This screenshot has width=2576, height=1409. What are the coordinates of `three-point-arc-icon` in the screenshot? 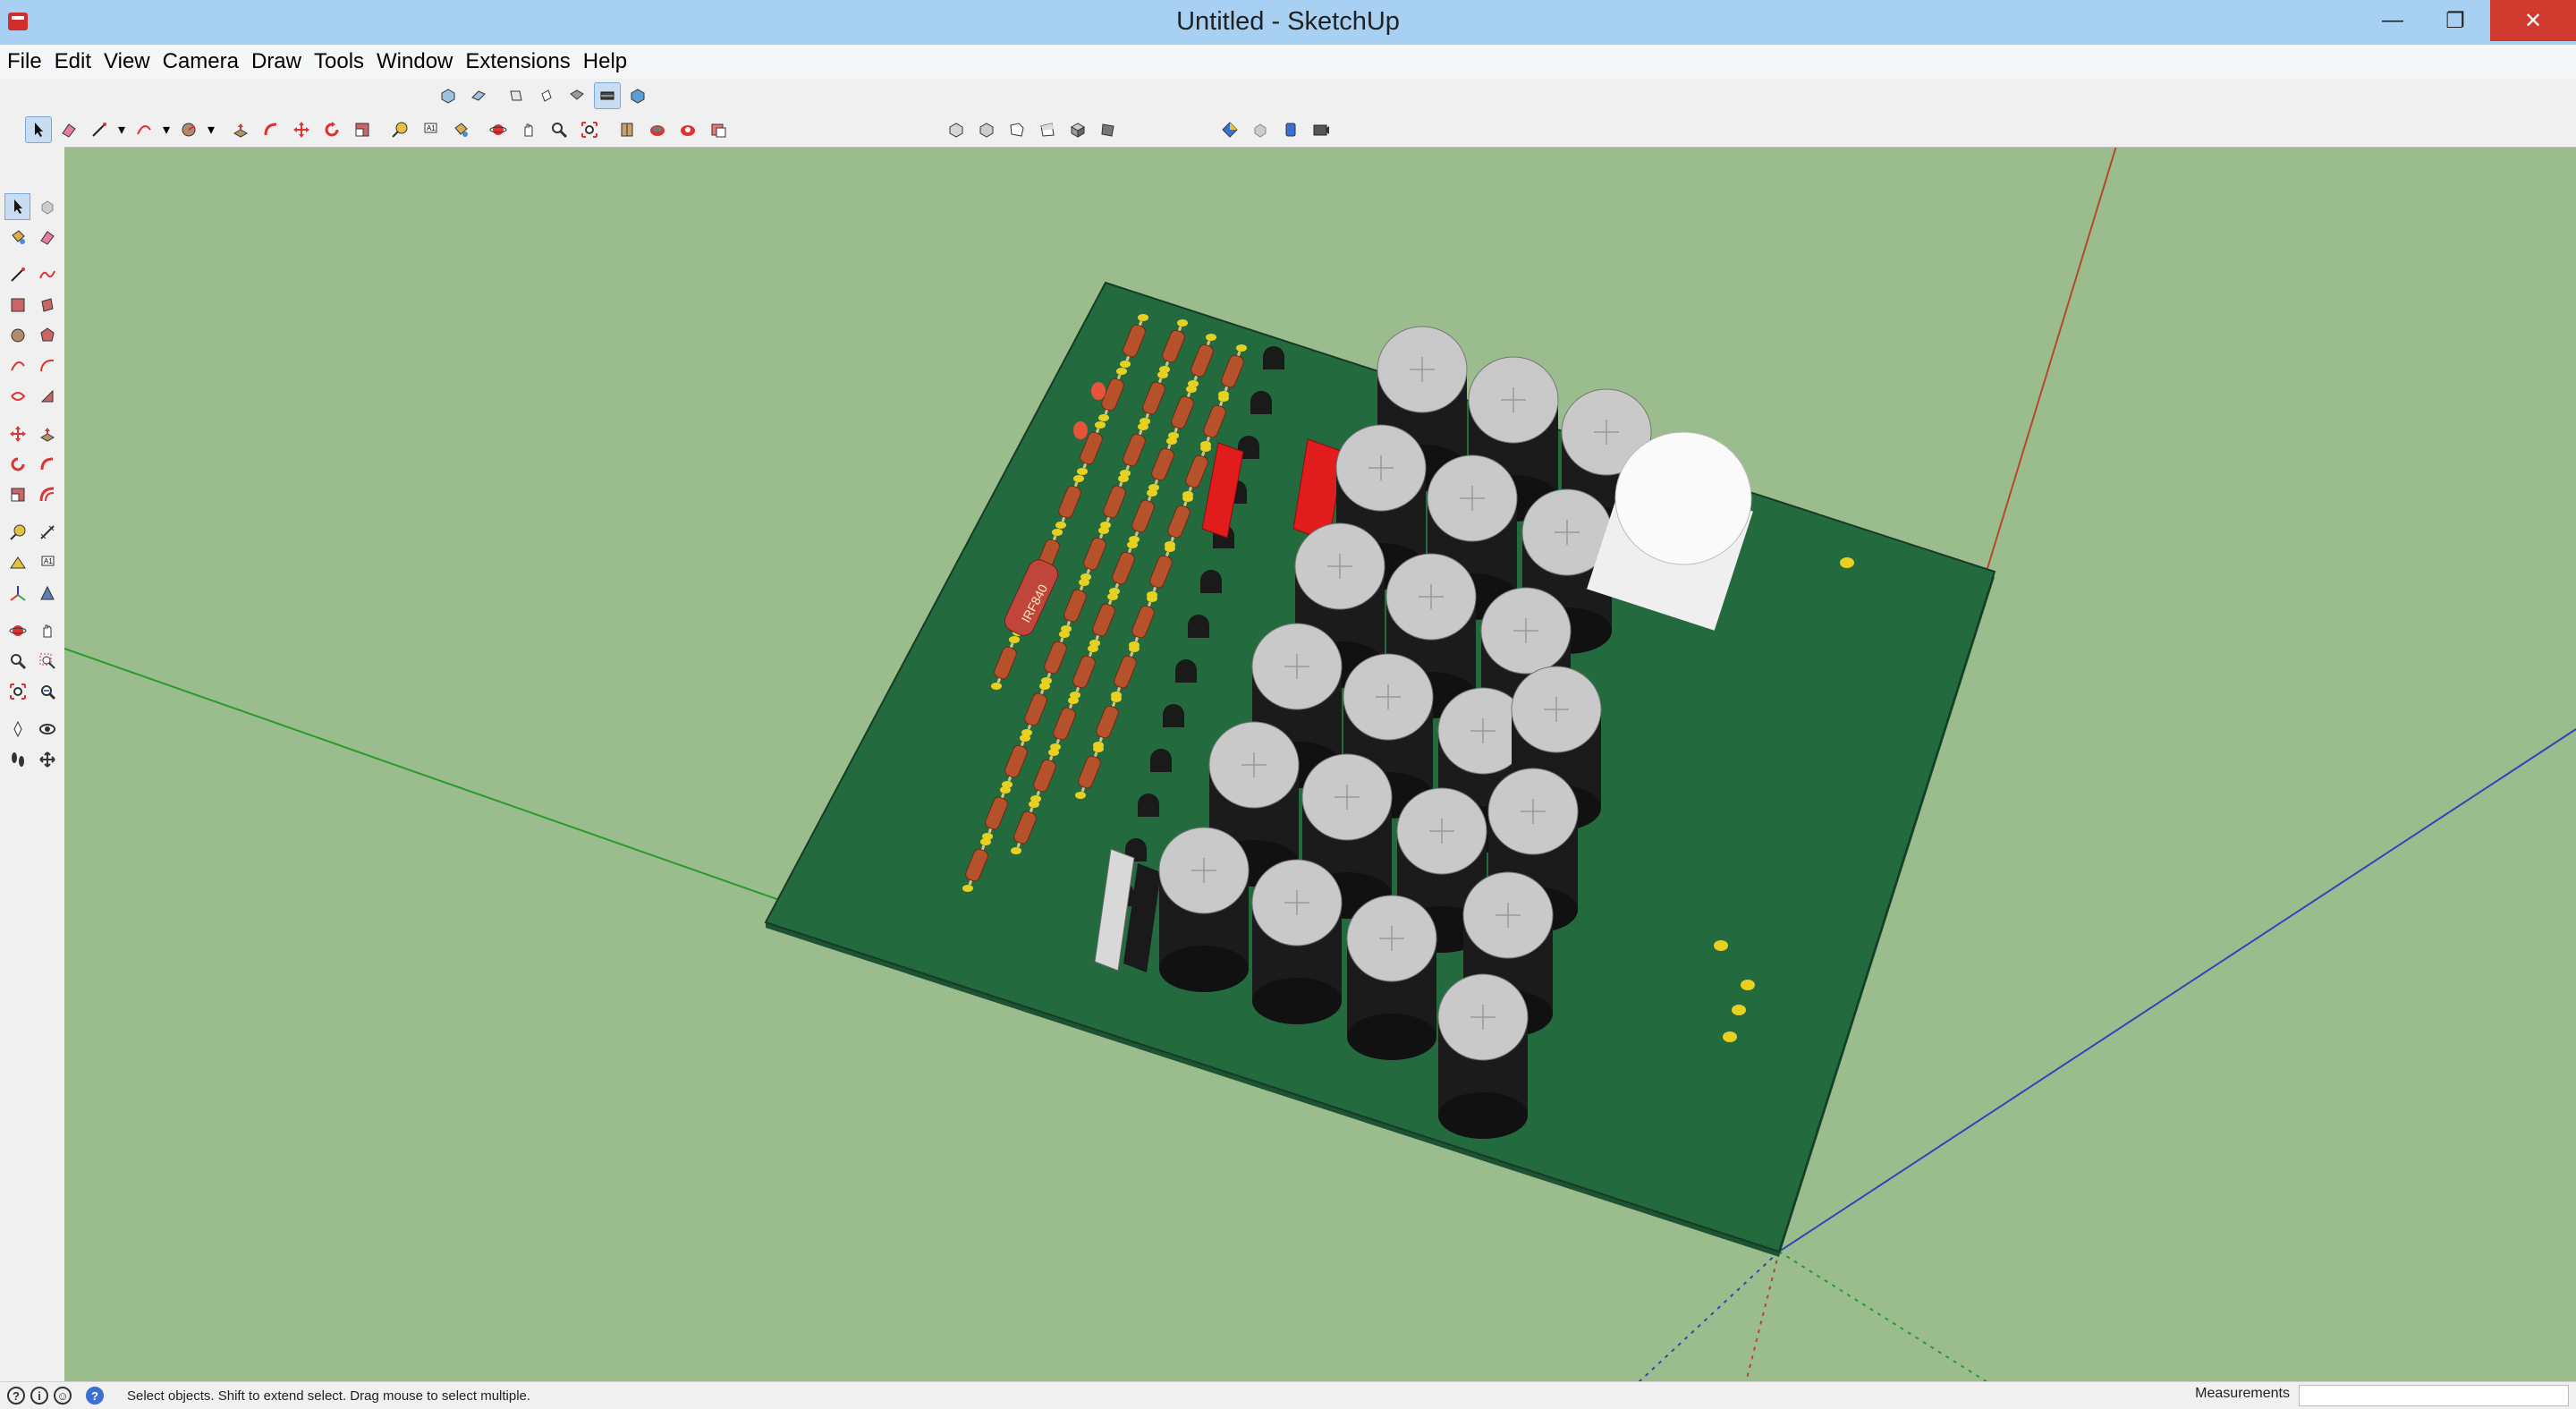 It's located at (17, 397).